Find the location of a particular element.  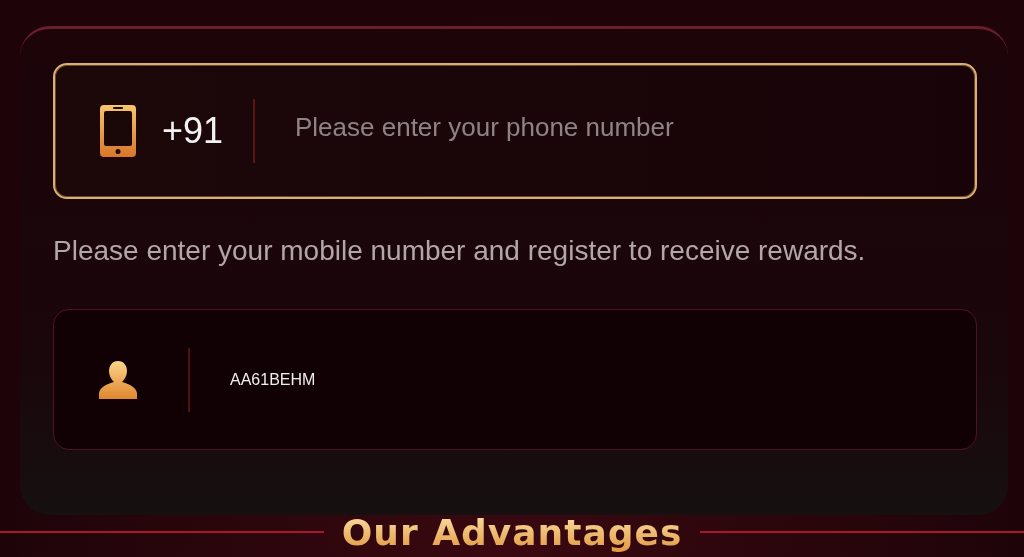

phone-icon is located at coordinates (118, 131).